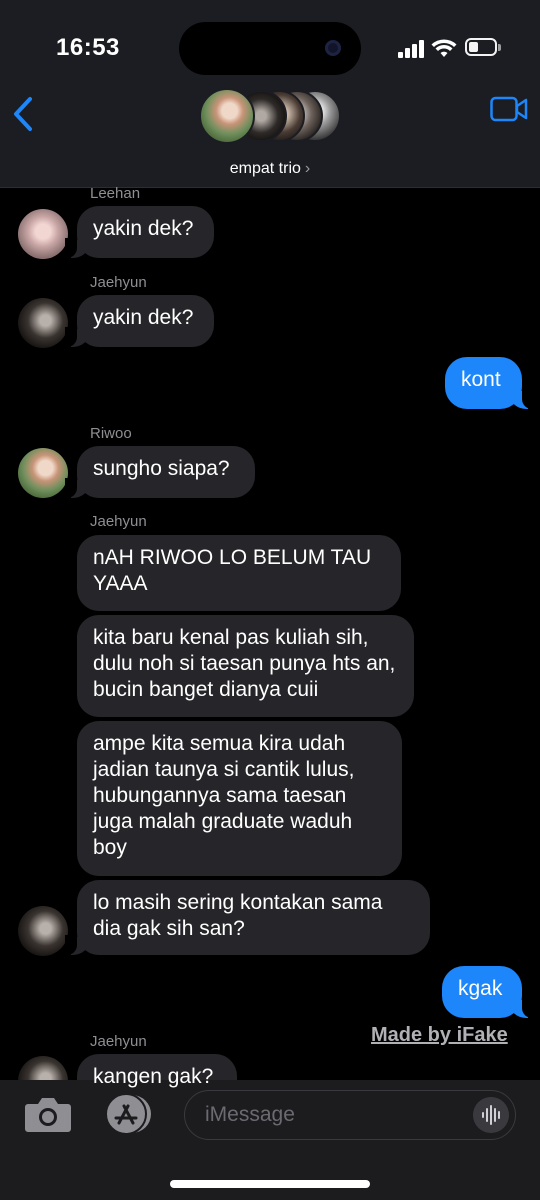 Image resolution: width=540 pixels, height=1200 pixels. I want to click on audio-waveform-icon, so click(491, 1115).